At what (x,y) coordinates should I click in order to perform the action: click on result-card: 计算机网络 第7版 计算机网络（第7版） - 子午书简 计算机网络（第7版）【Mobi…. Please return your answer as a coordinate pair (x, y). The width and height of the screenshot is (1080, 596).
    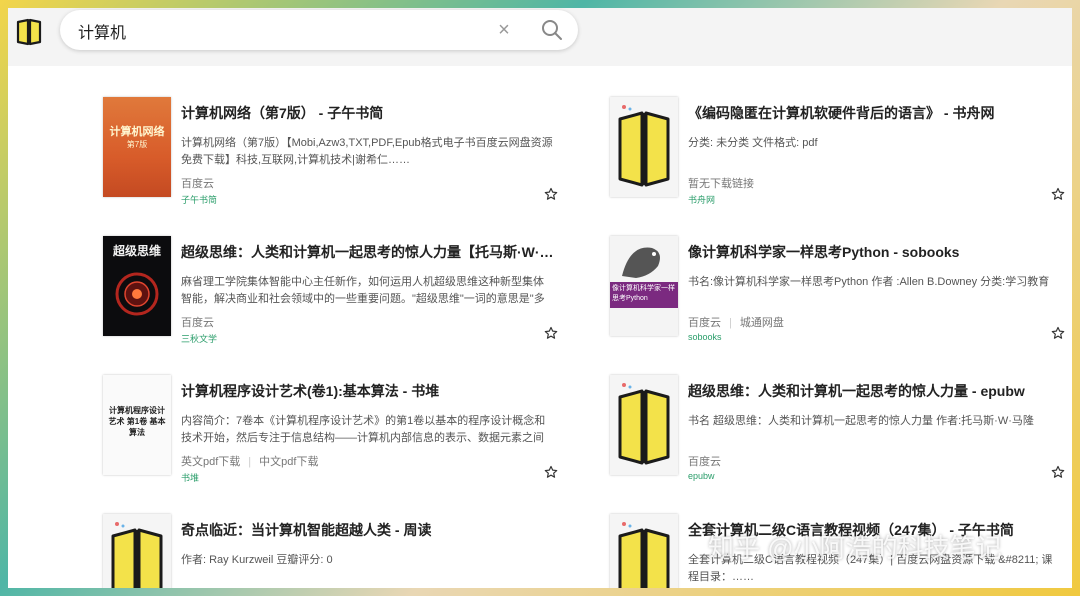
    Looking at the image, I should click on (333, 151).